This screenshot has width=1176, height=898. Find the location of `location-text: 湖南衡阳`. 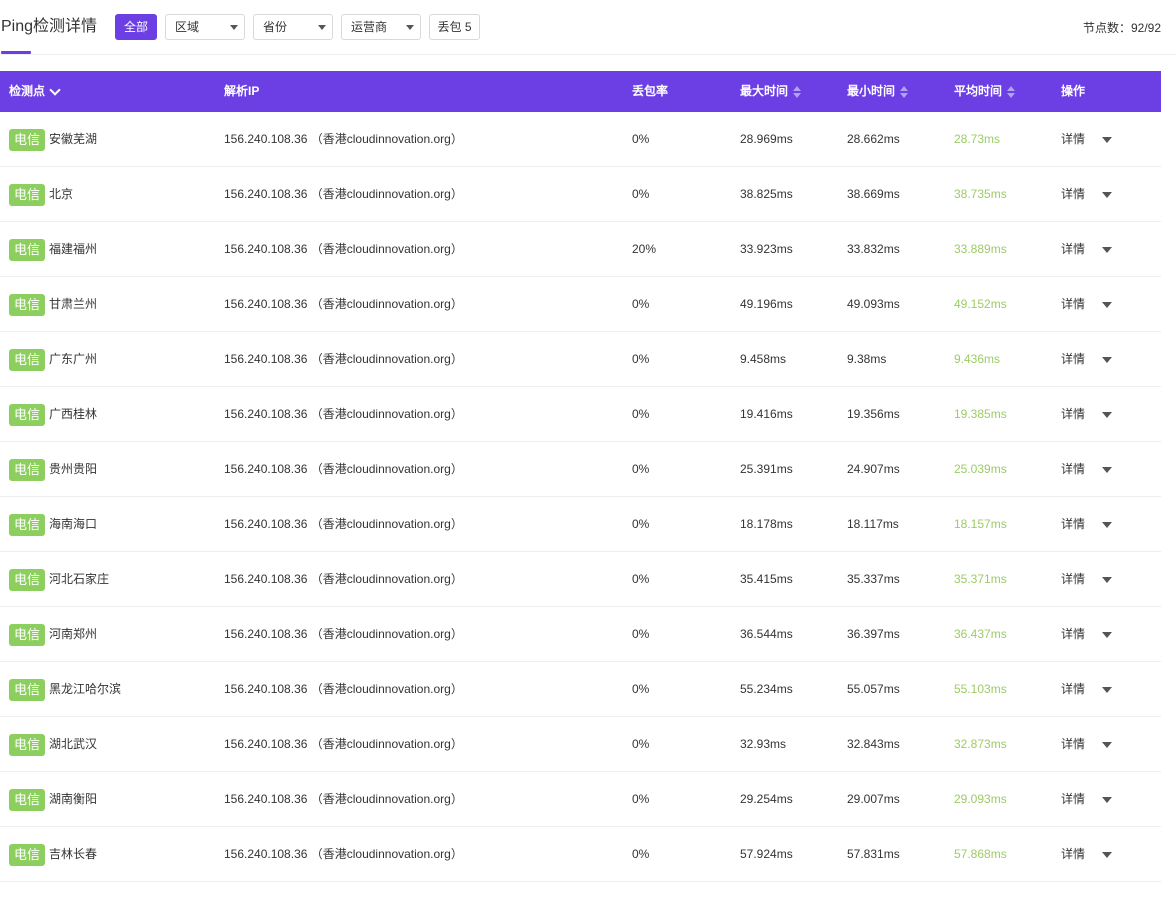

location-text: 湖南衡阳 is located at coordinates (73, 799).